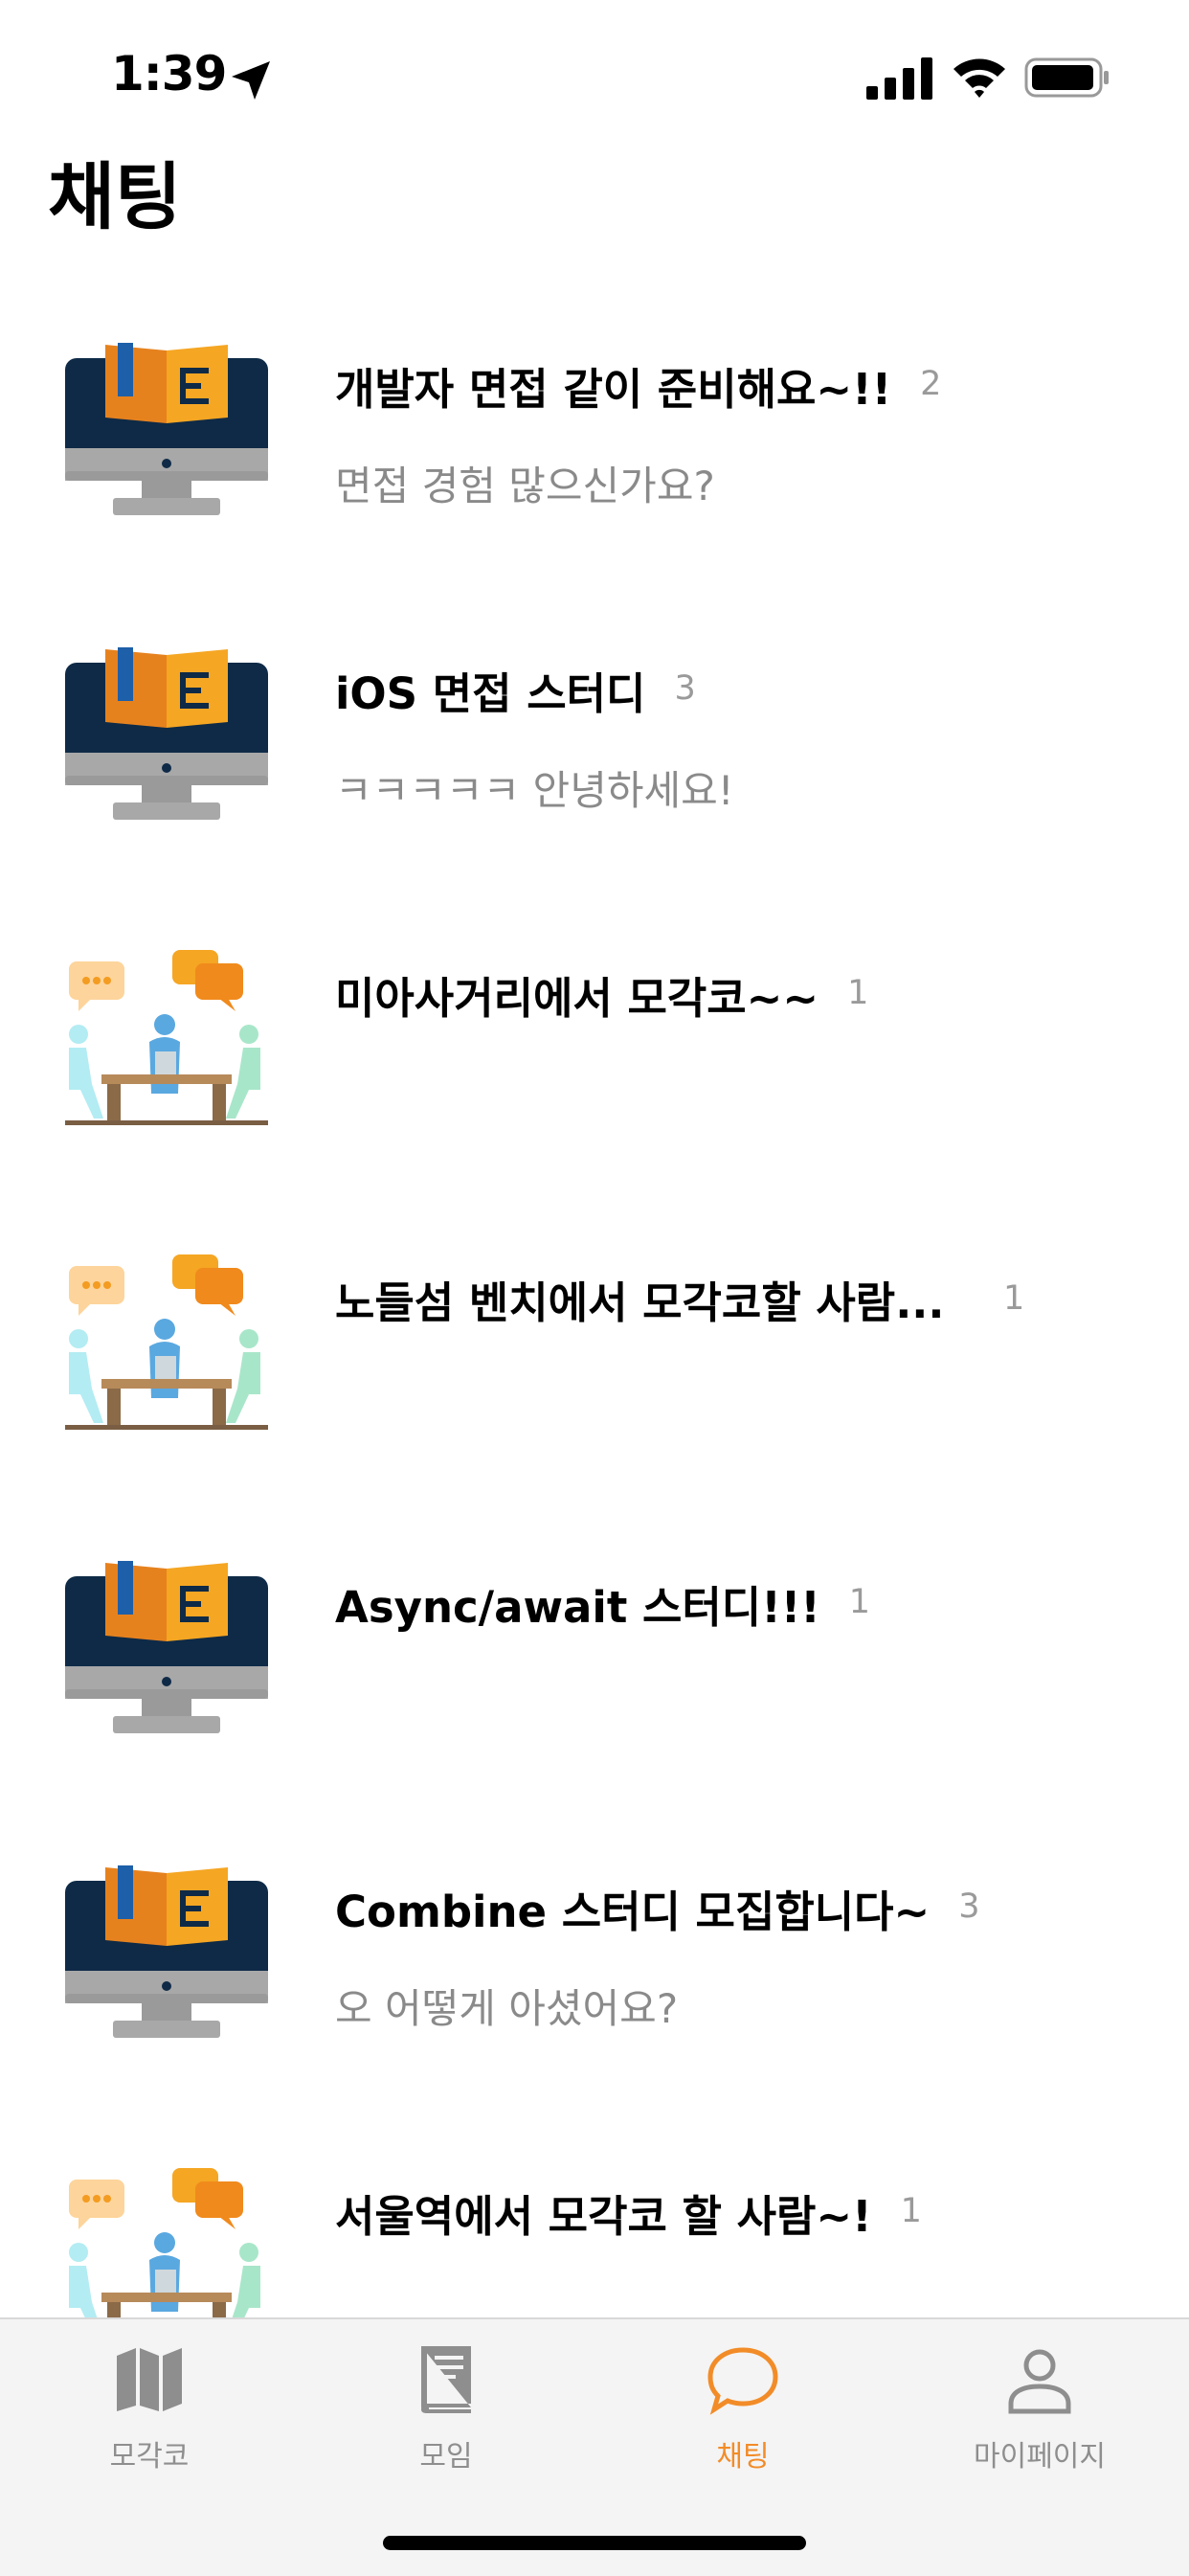  I want to click on last-message: 오 어떻게 아셨어요?, so click(507, 2009).